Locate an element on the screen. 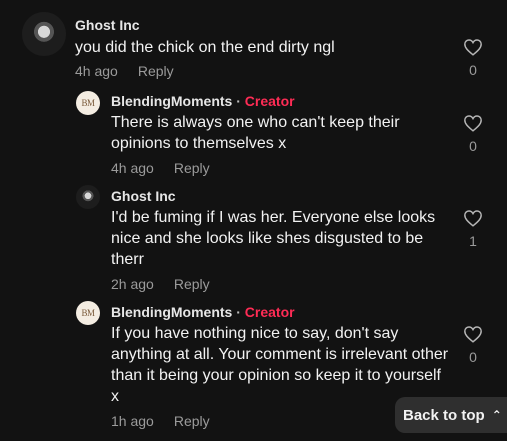 This screenshot has width=507, height=441. comment-text: you did the chick on the end dirty ngl is located at coordinates (205, 47).